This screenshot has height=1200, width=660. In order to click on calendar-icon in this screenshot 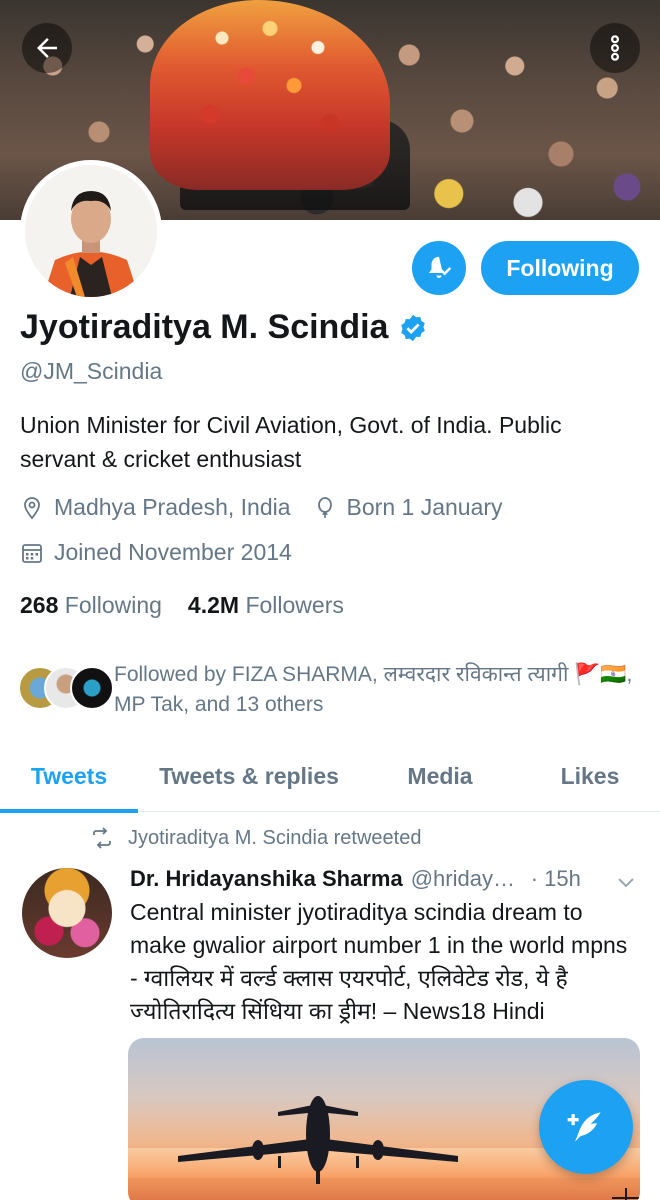, I will do `click(32, 553)`.